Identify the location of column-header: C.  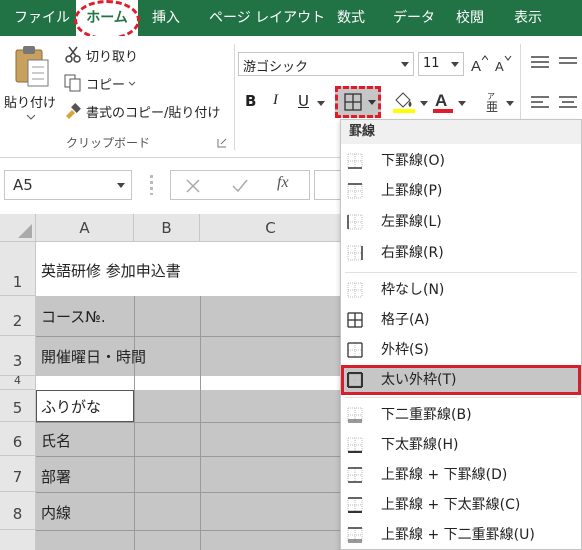
(271, 228).